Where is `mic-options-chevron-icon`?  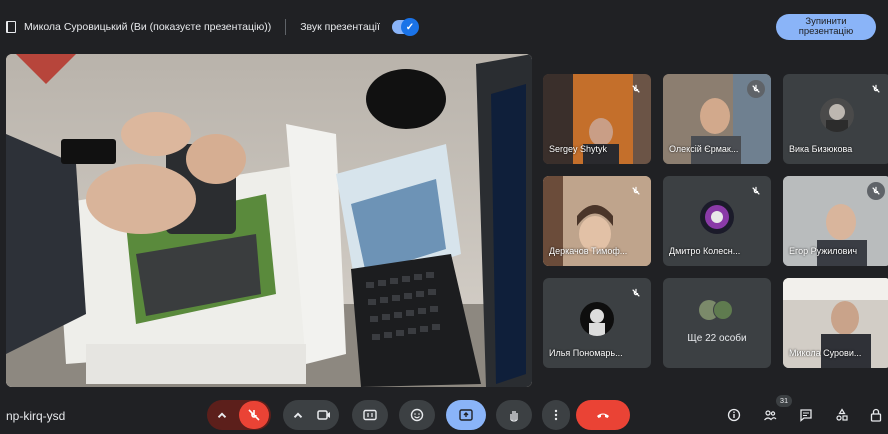
mic-options-chevron-icon is located at coordinates (222, 415).